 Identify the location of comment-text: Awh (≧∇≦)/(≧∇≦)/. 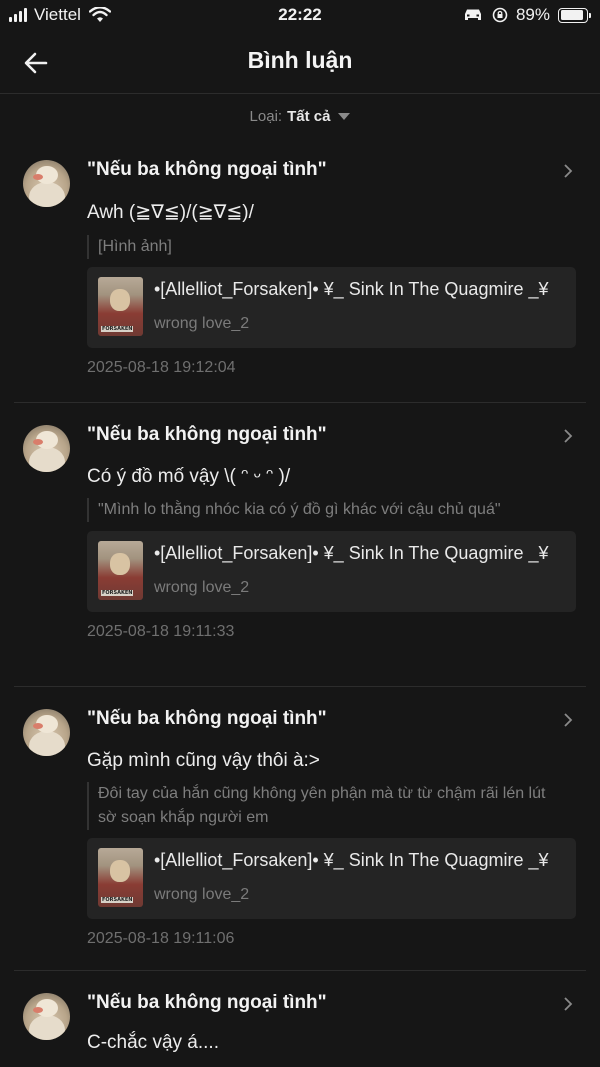
(170, 212).